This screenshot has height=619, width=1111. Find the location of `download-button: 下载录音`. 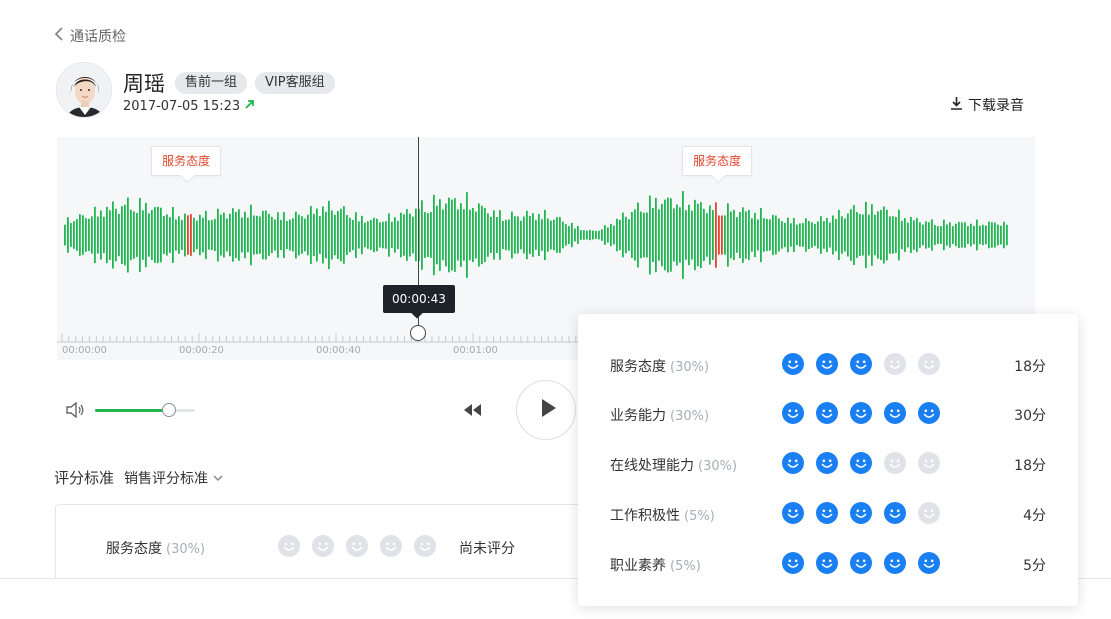

download-button: 下载录音 is located at coordinates (987, 105).